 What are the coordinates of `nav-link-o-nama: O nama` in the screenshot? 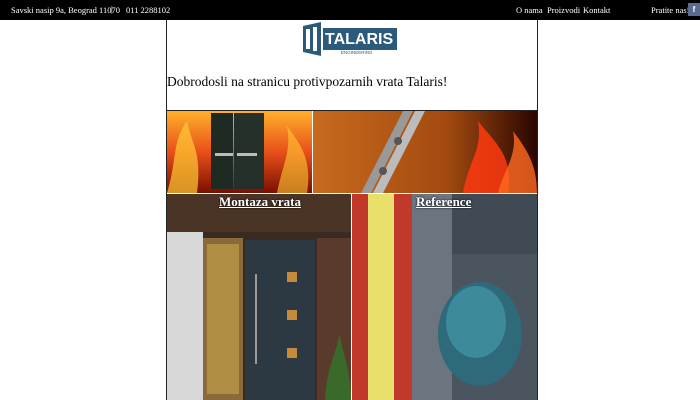 It's located at (529, 10).